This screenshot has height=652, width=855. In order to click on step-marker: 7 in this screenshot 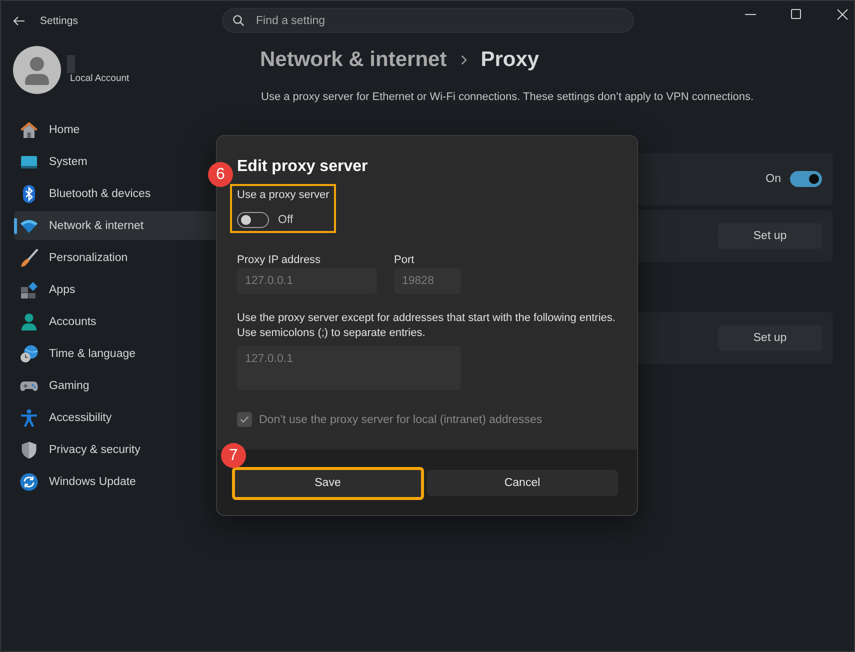, I will do `click(233, 455)`.